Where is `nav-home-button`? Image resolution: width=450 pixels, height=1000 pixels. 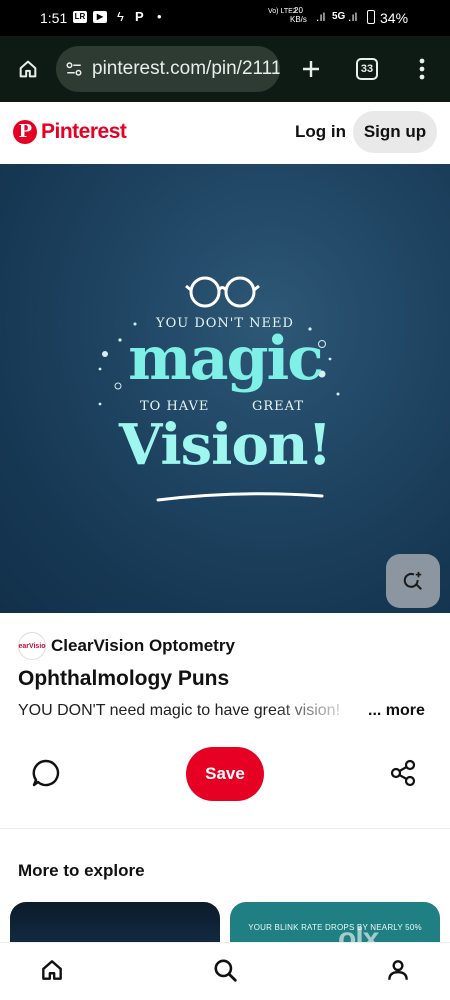
nav-home-button is located at coordinates (52, 970).